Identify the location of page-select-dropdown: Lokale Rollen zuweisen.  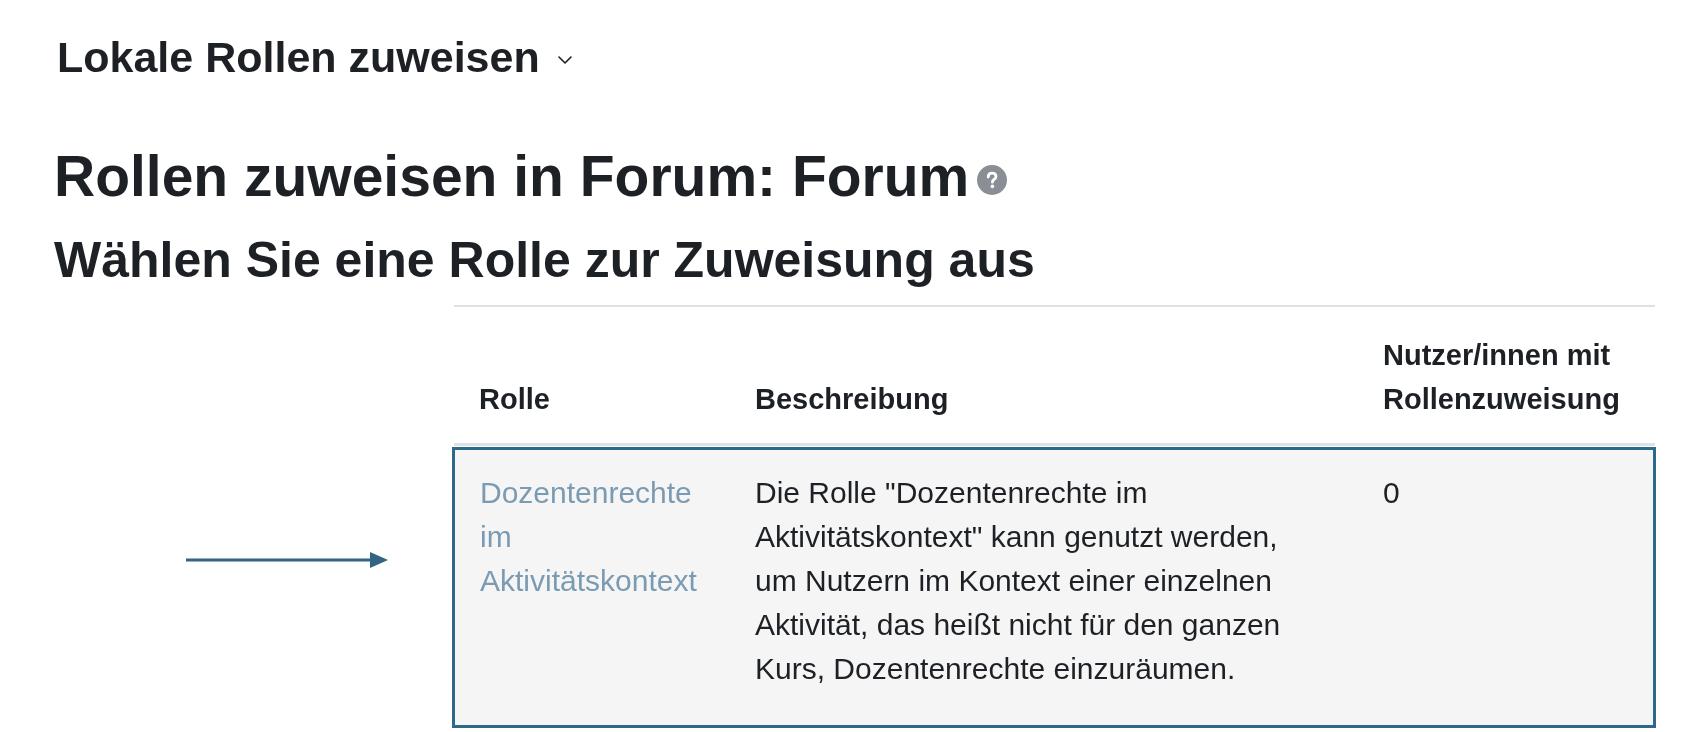
(314, 57).